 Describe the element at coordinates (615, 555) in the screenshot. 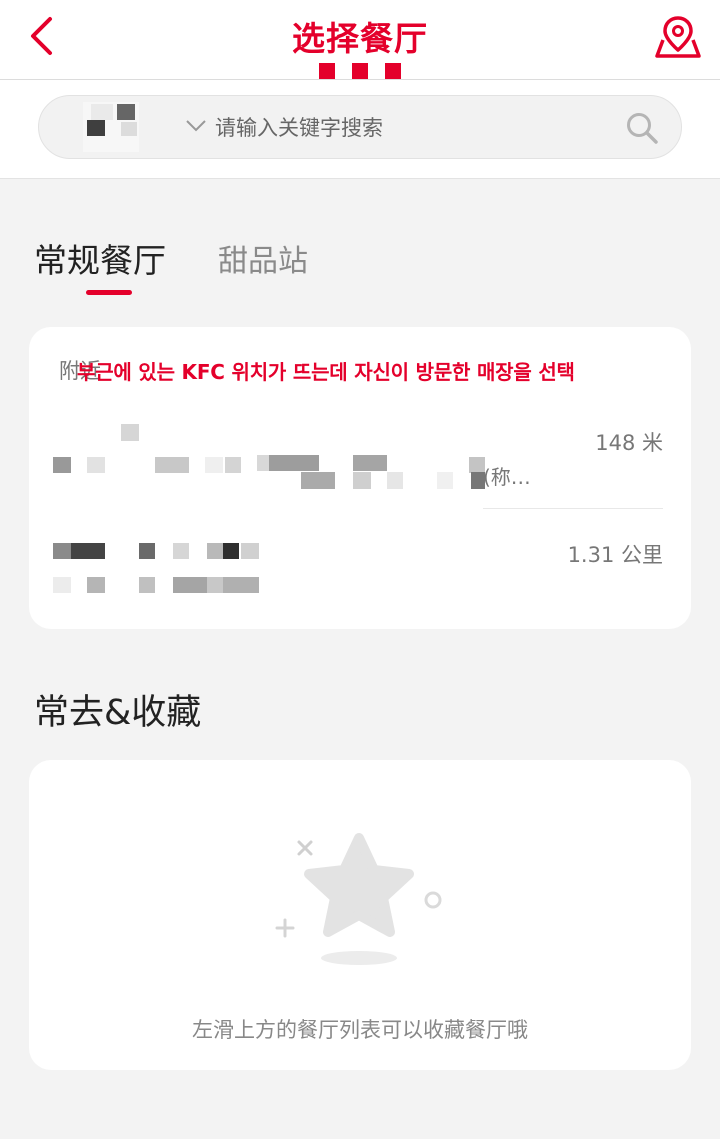

I see `store-distance: 1.31 公里` at that location.